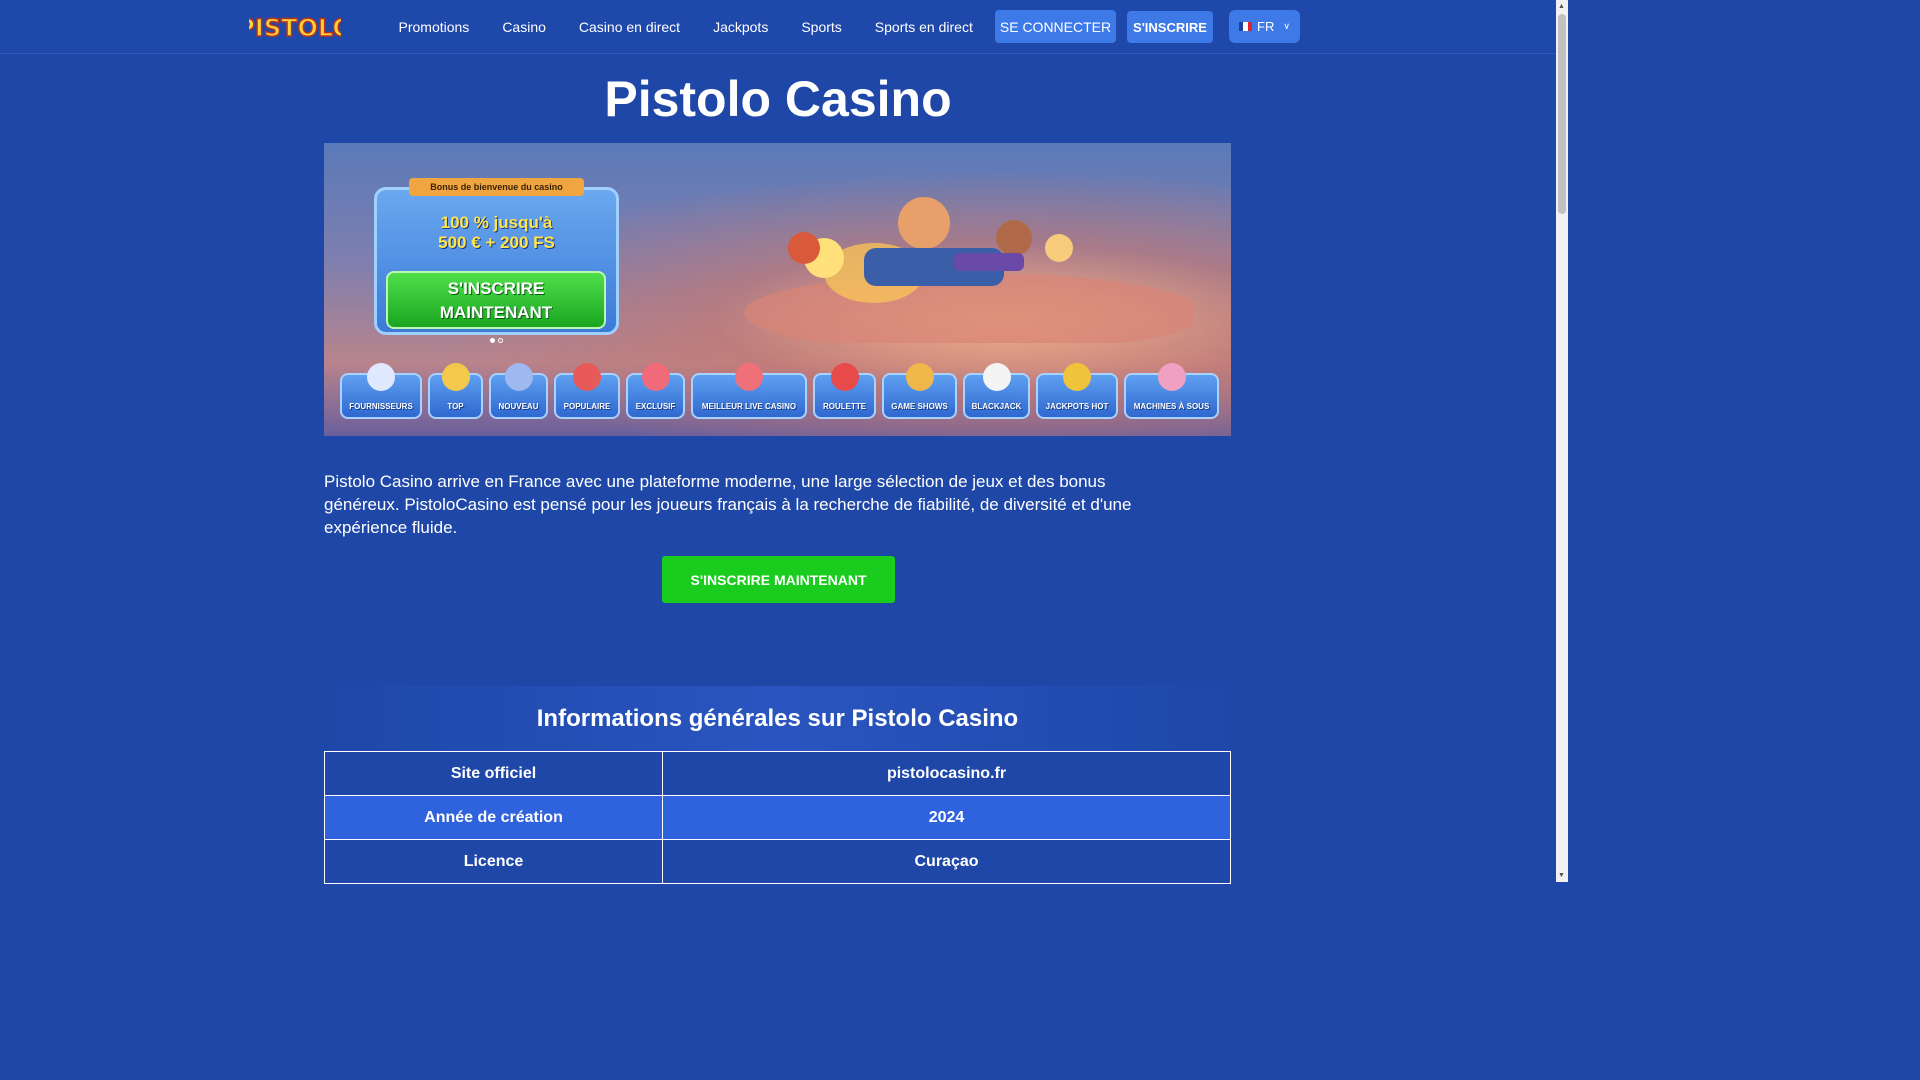  What do you see at coordinates (1171, 377) in the screenshot?
I see `slot-machine-icon` at bounding box center [1171, 377].